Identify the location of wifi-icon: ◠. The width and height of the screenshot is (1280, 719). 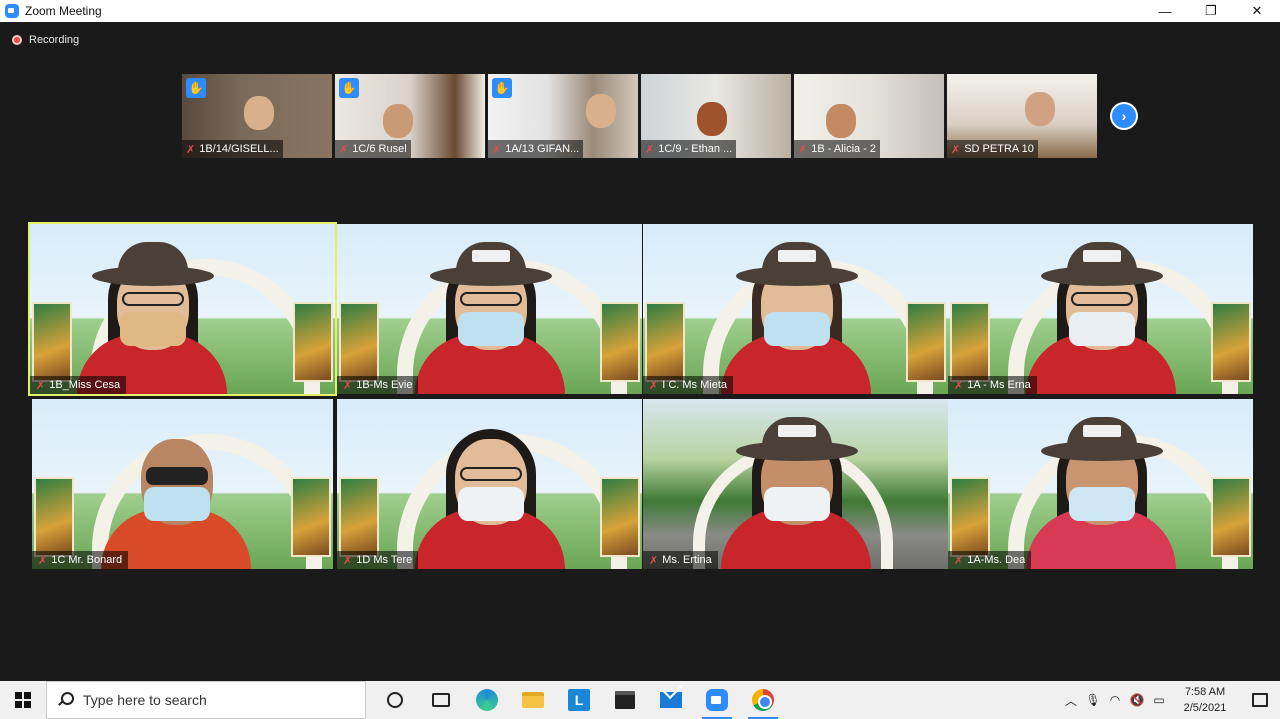
(1115, 700).